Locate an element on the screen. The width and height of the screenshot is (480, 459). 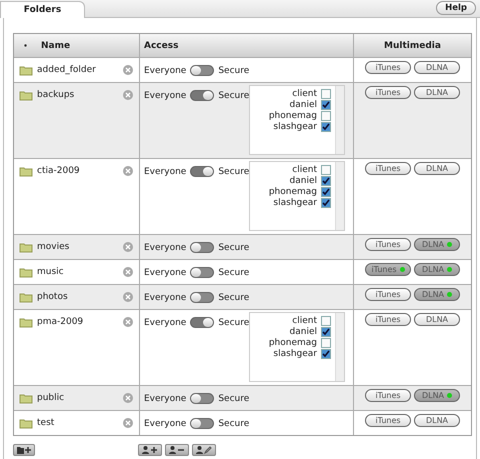
remove-user-button is located at coordinates (177, 450).